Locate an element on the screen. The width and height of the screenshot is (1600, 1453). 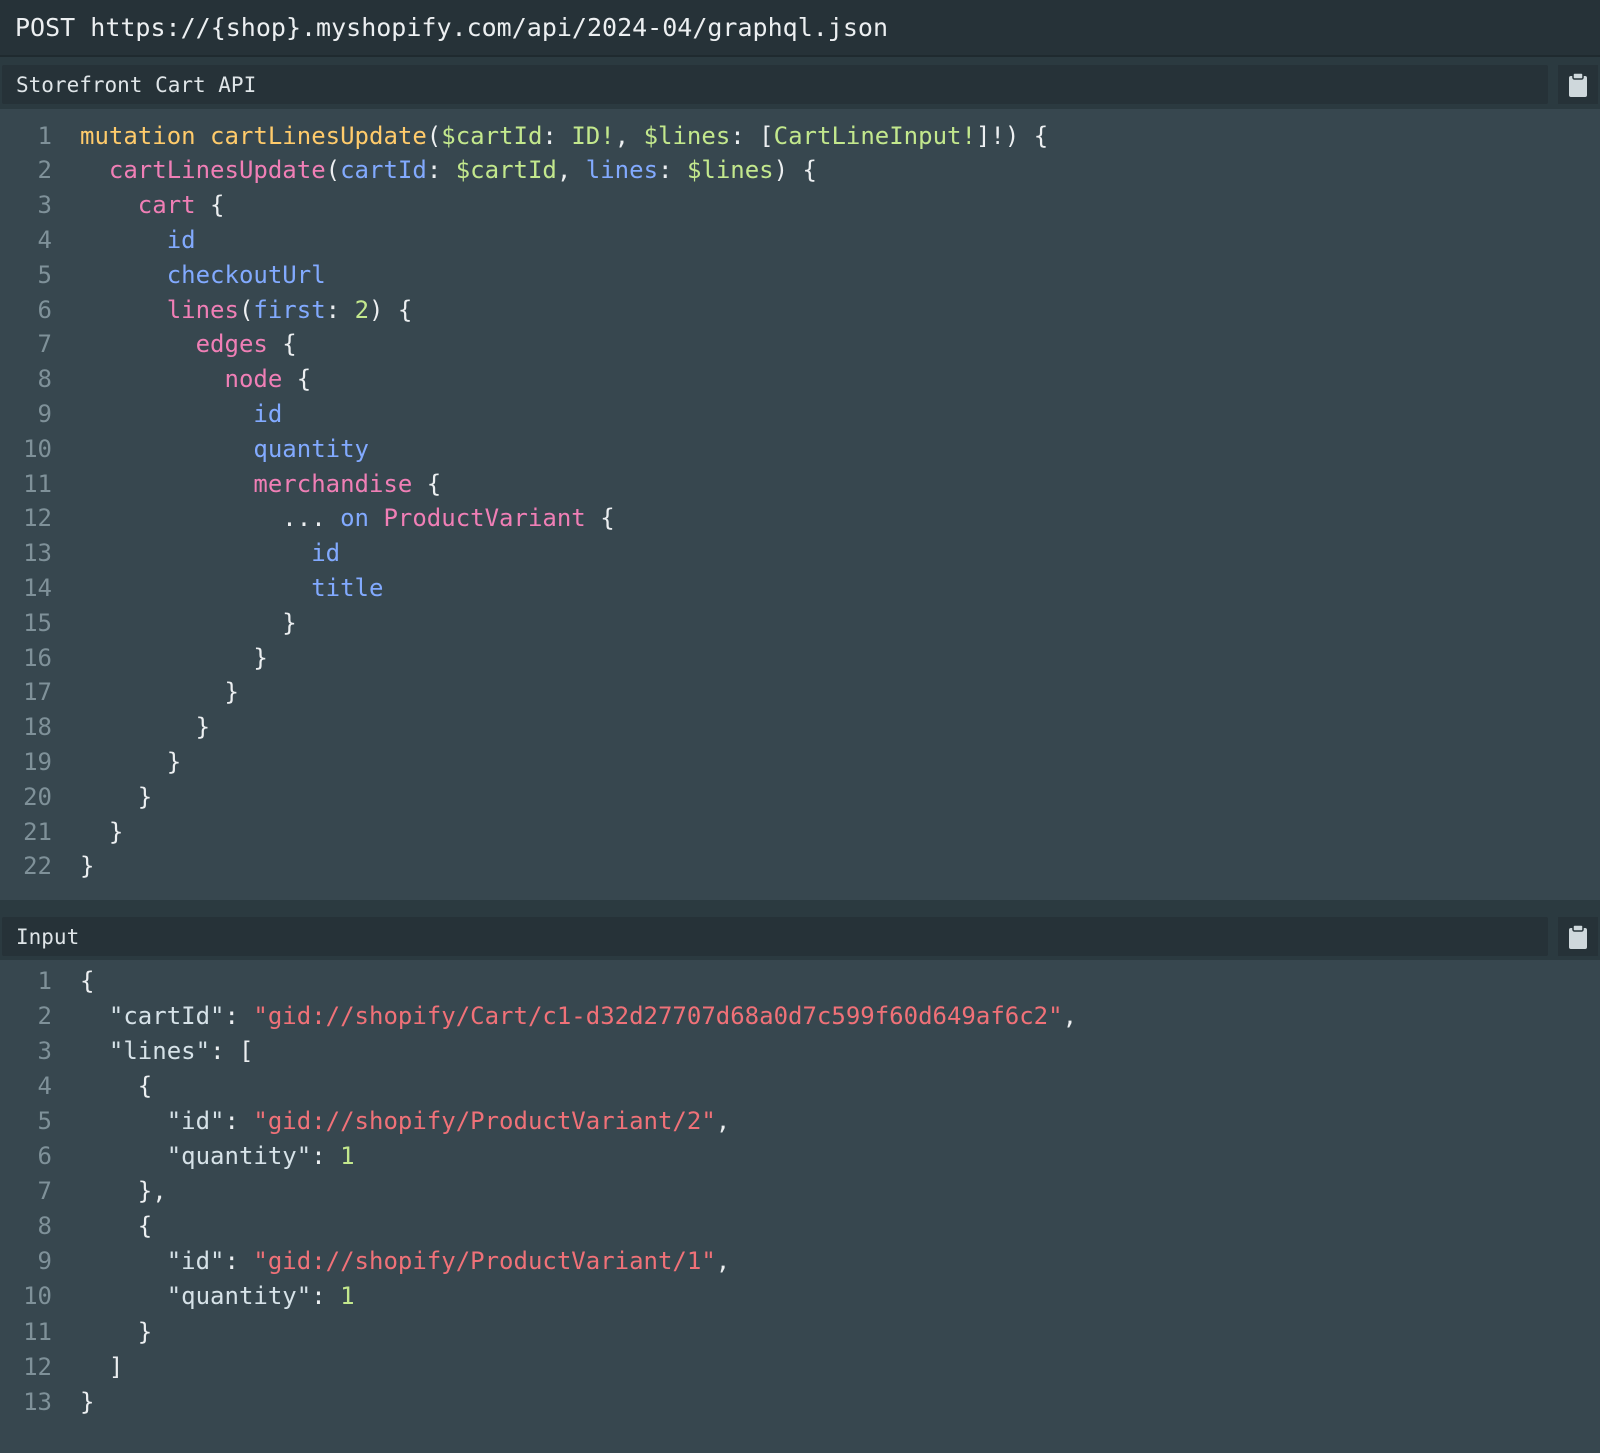
clipboard-icon is located at coordinates (1578, 936).